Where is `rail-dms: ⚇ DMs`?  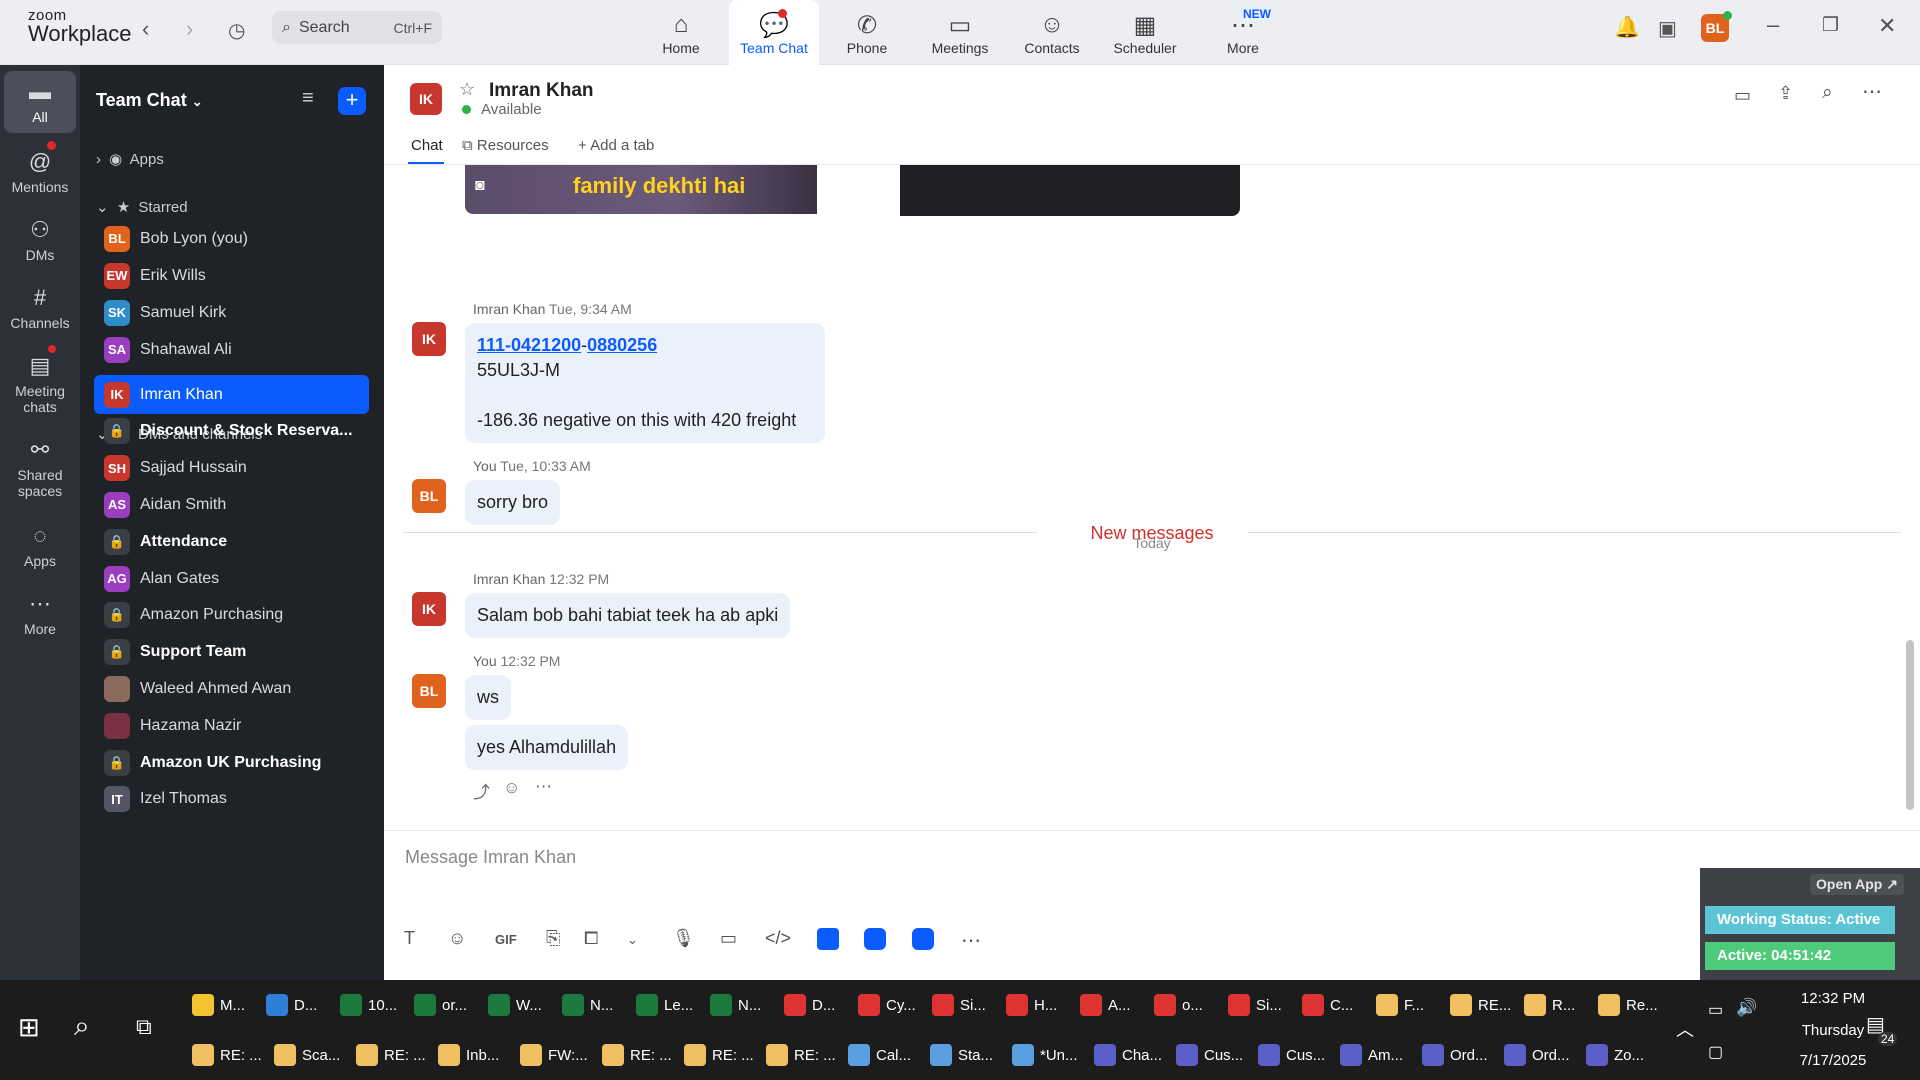 rail-dms: ⚇ DMs is located at coordinates (40, 240).